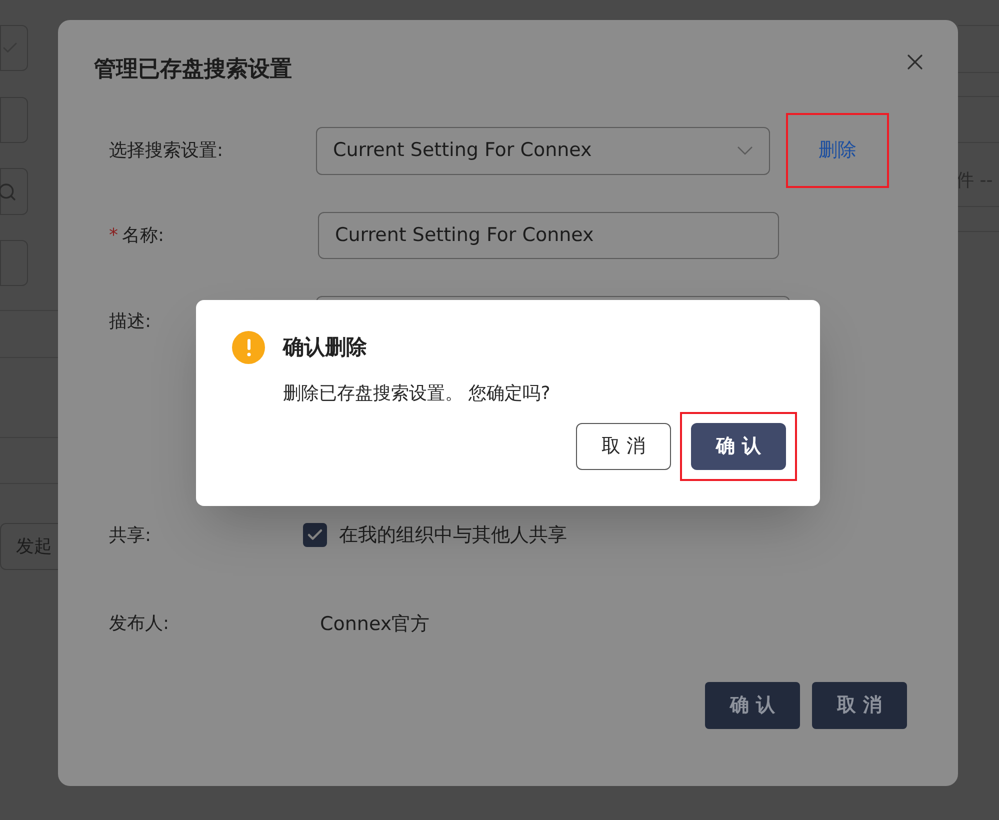 This screenshot has width=999, height=820. I want to click on warning-icon, so click(248, 347).